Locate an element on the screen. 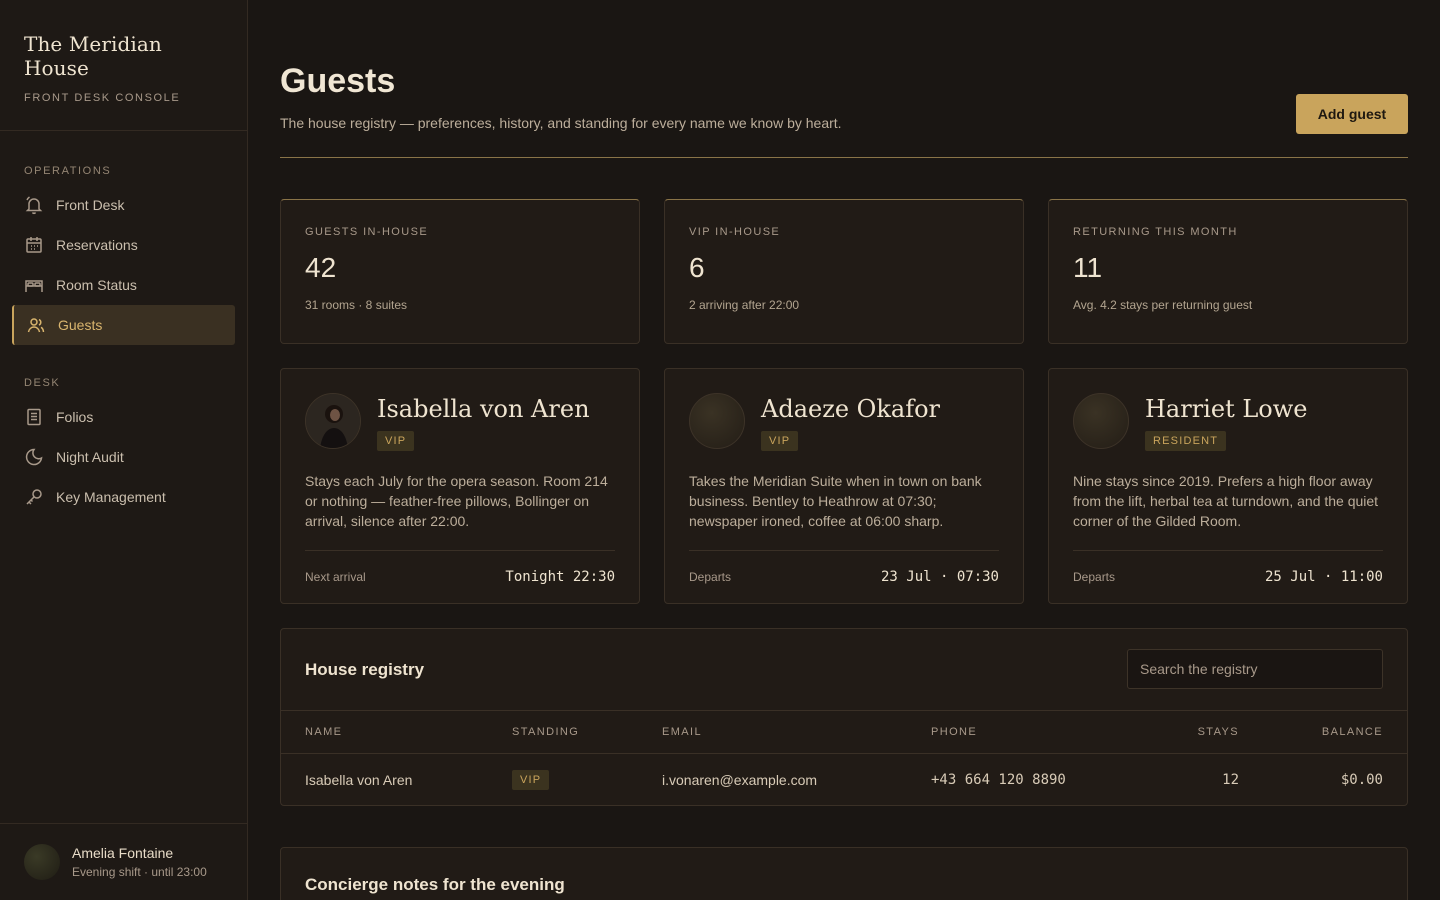  sidebar-item-label: Folios is located at coordinates (75, 417).